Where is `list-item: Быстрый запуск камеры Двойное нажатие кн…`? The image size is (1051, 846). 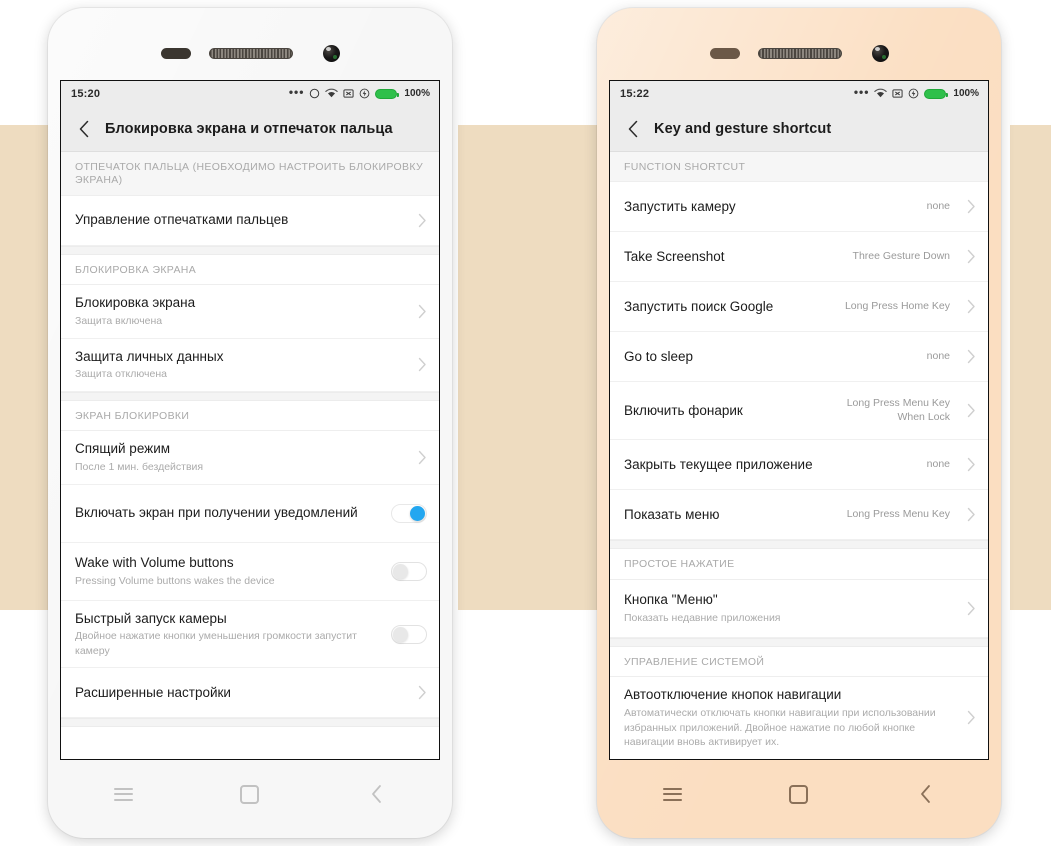 list-item: Быстрый запуск камеры Двойное нажатие кн… is located at coordinates (250, 634).